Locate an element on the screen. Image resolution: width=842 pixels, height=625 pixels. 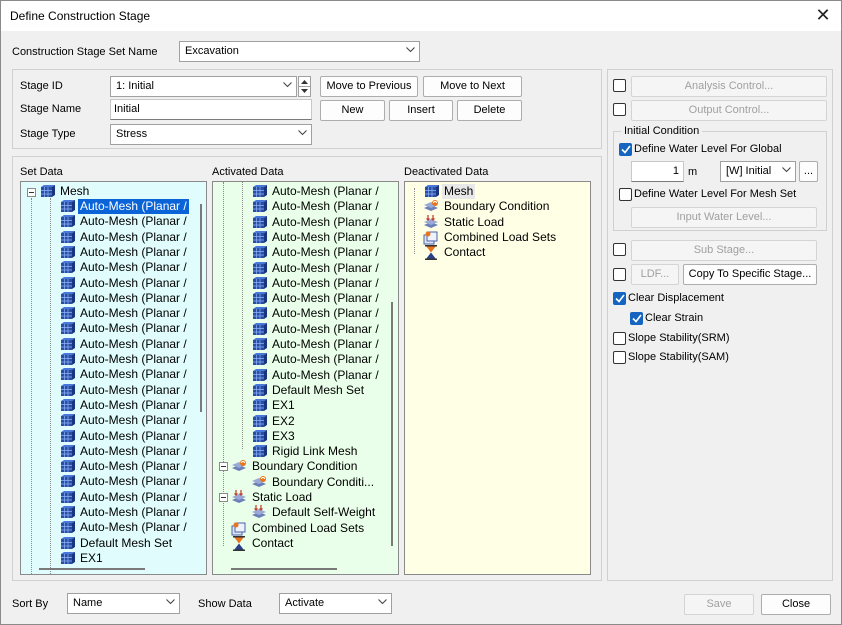
tree-item-contact: Contact is located at coordinates (263, 543).